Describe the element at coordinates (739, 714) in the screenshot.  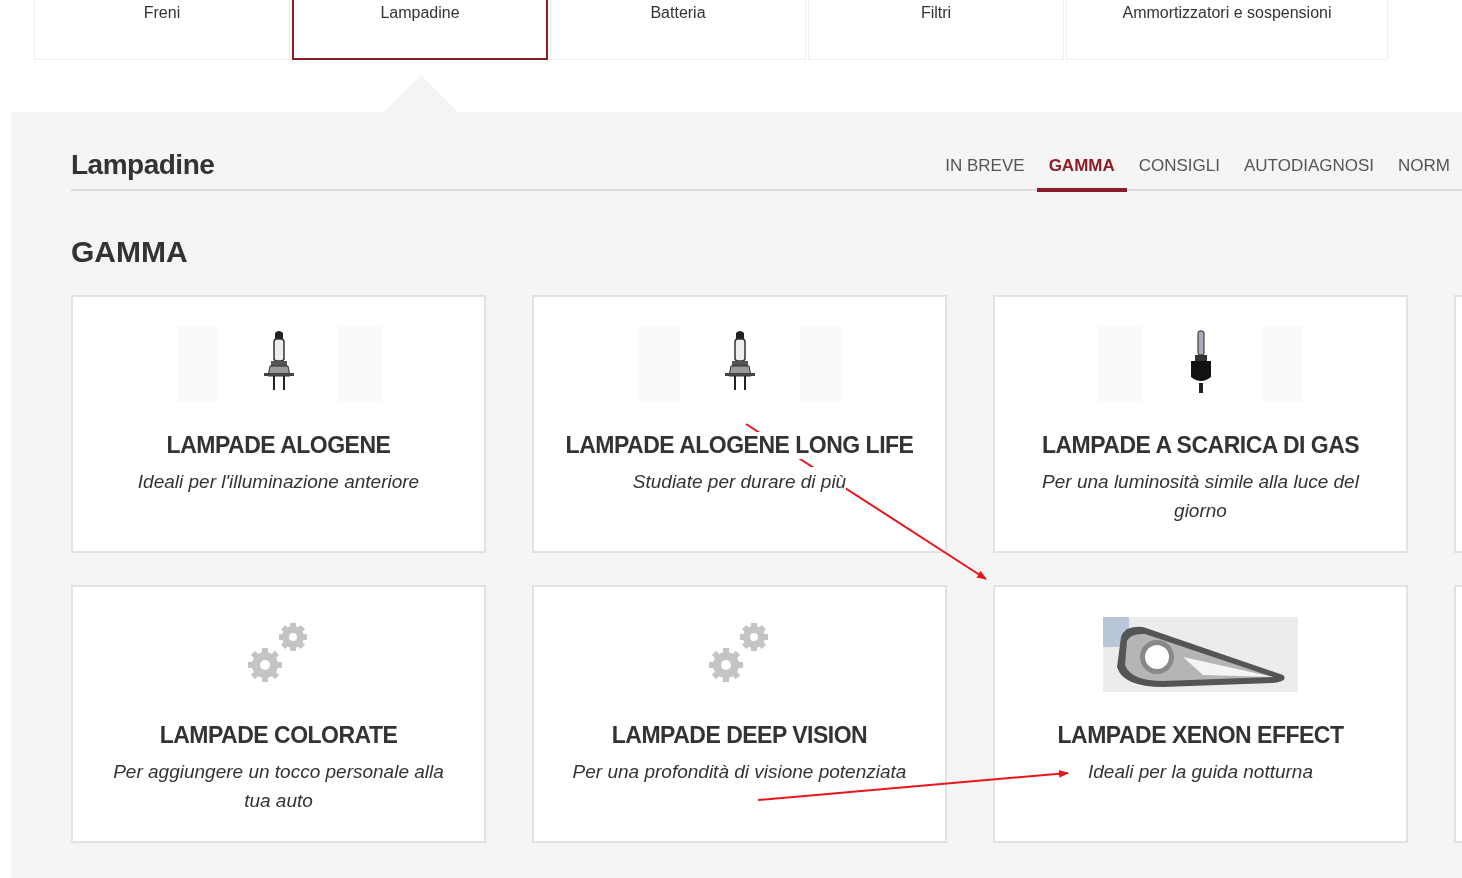
I see `product-card: LAMPADE DEEP VISION Per una profondità di visione potenziata` at that location.